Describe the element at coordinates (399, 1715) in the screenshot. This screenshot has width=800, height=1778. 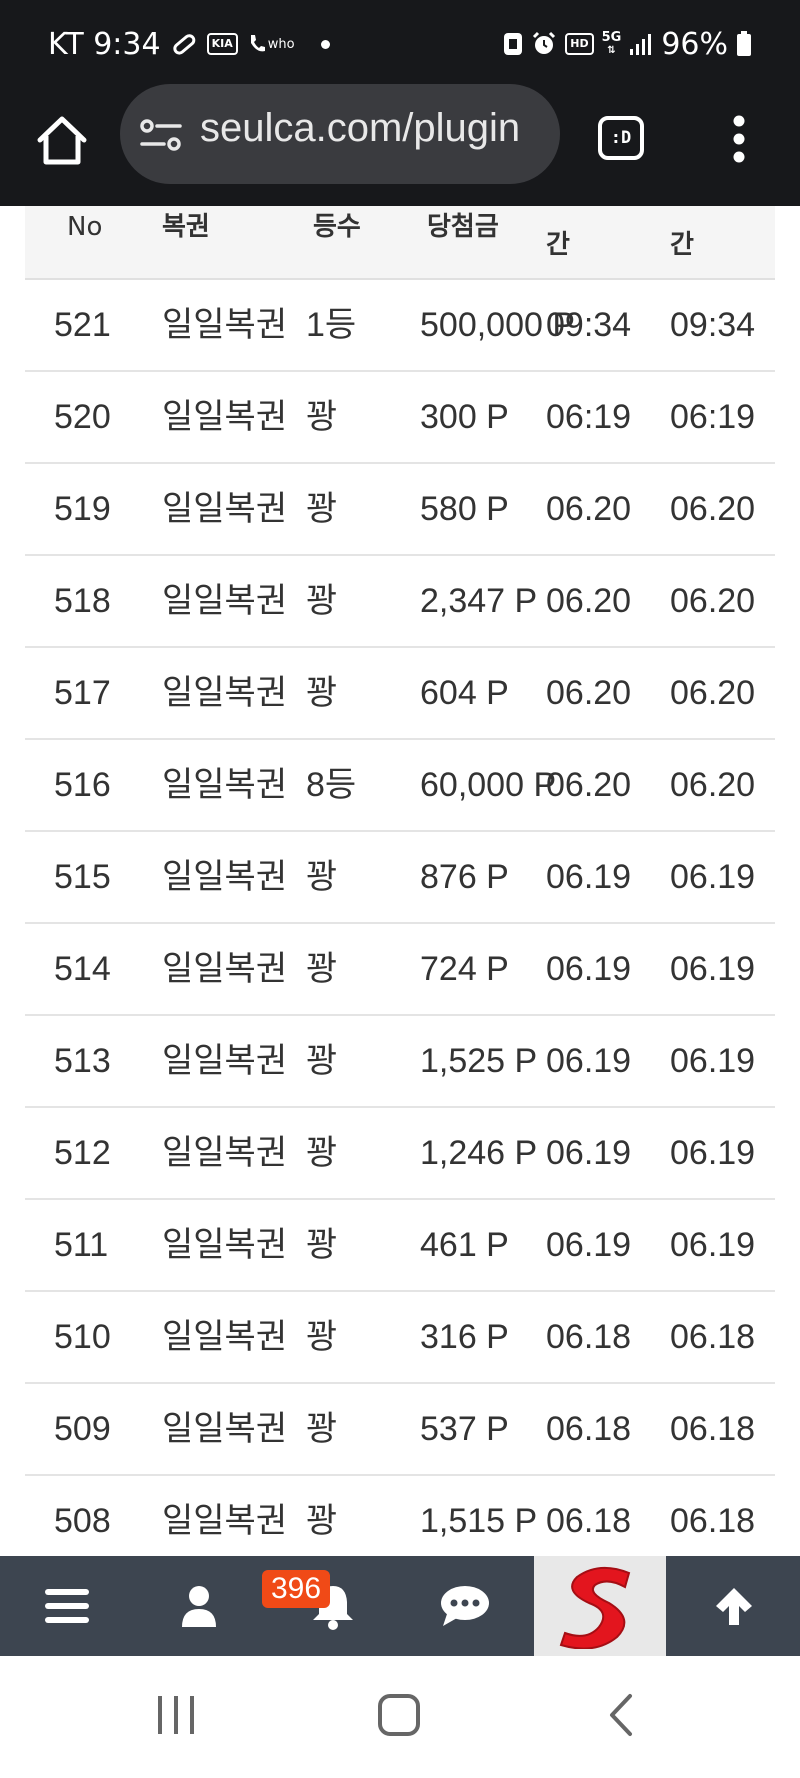
I see `home-nav-button` at that location.